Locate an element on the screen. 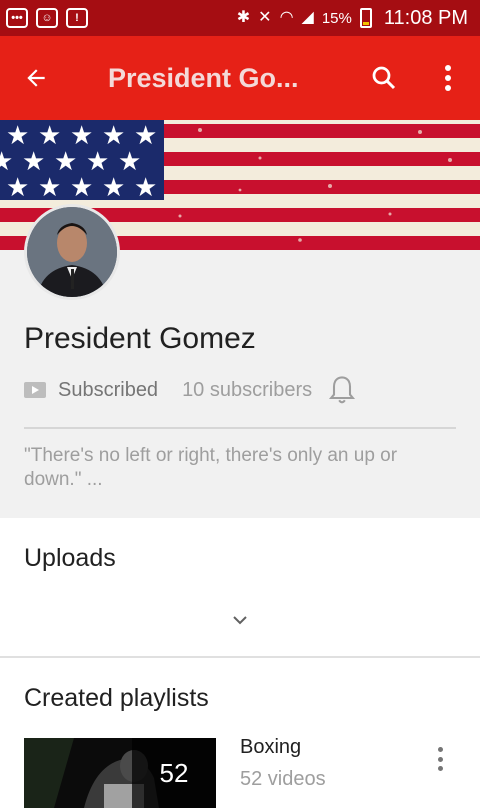 This screenshot has width=480, height=808. subscription-row: Subscribed 10 subscribers is located at coordinates (190, 390).